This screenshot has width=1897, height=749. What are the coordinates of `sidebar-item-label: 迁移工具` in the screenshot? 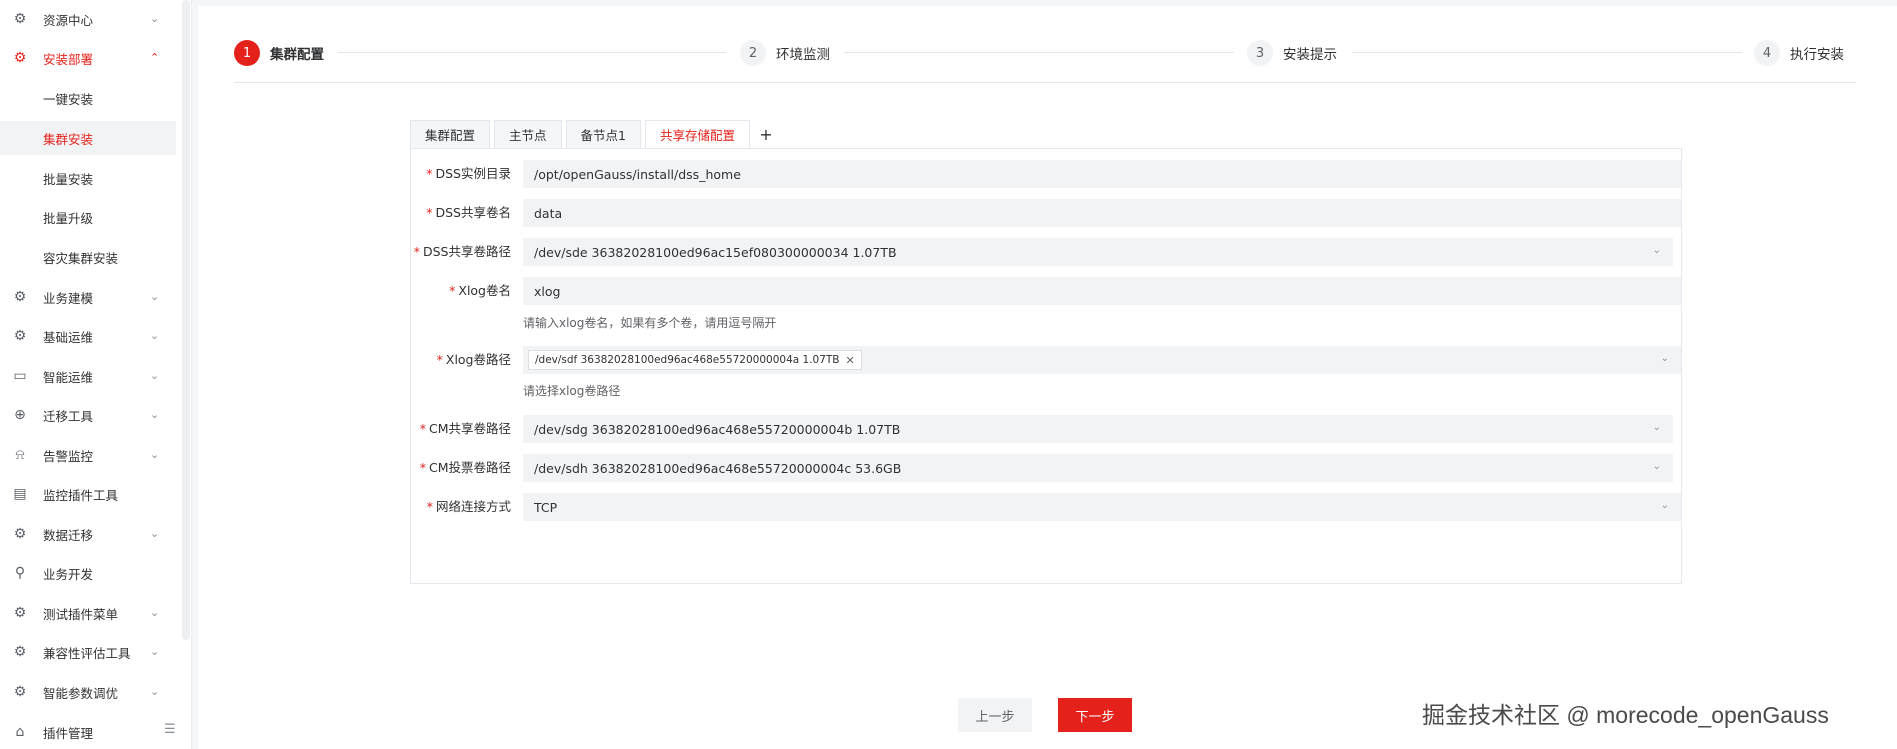 It's located at (68, 416).